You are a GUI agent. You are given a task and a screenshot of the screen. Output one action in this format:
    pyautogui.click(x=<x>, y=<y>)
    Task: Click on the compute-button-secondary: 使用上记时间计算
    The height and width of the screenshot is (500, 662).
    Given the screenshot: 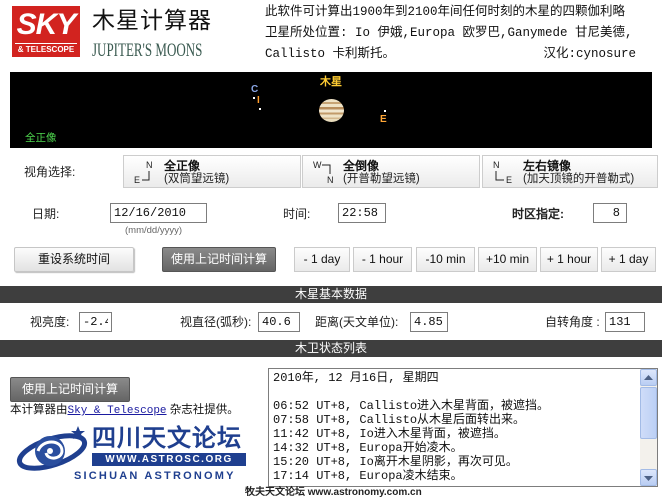 What is the action you would take?
    pyautogui.click(x=70, y=389)
    